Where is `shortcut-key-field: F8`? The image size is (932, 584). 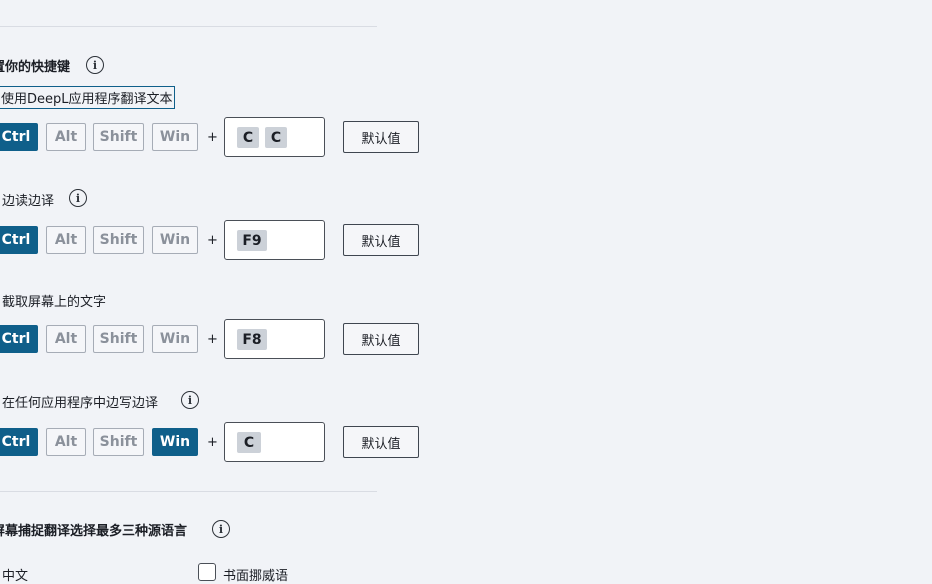 shortcut-key-field: F8 is located at coordinates (274, 339).